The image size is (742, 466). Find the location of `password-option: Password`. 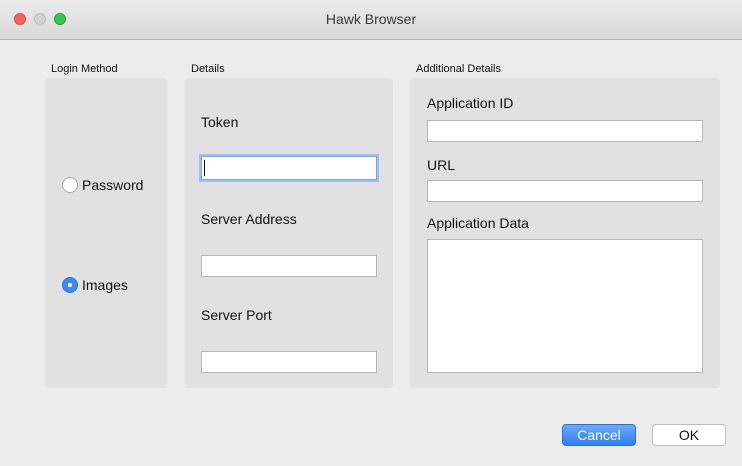

password-option: Password is located at coordinates (102, 185).